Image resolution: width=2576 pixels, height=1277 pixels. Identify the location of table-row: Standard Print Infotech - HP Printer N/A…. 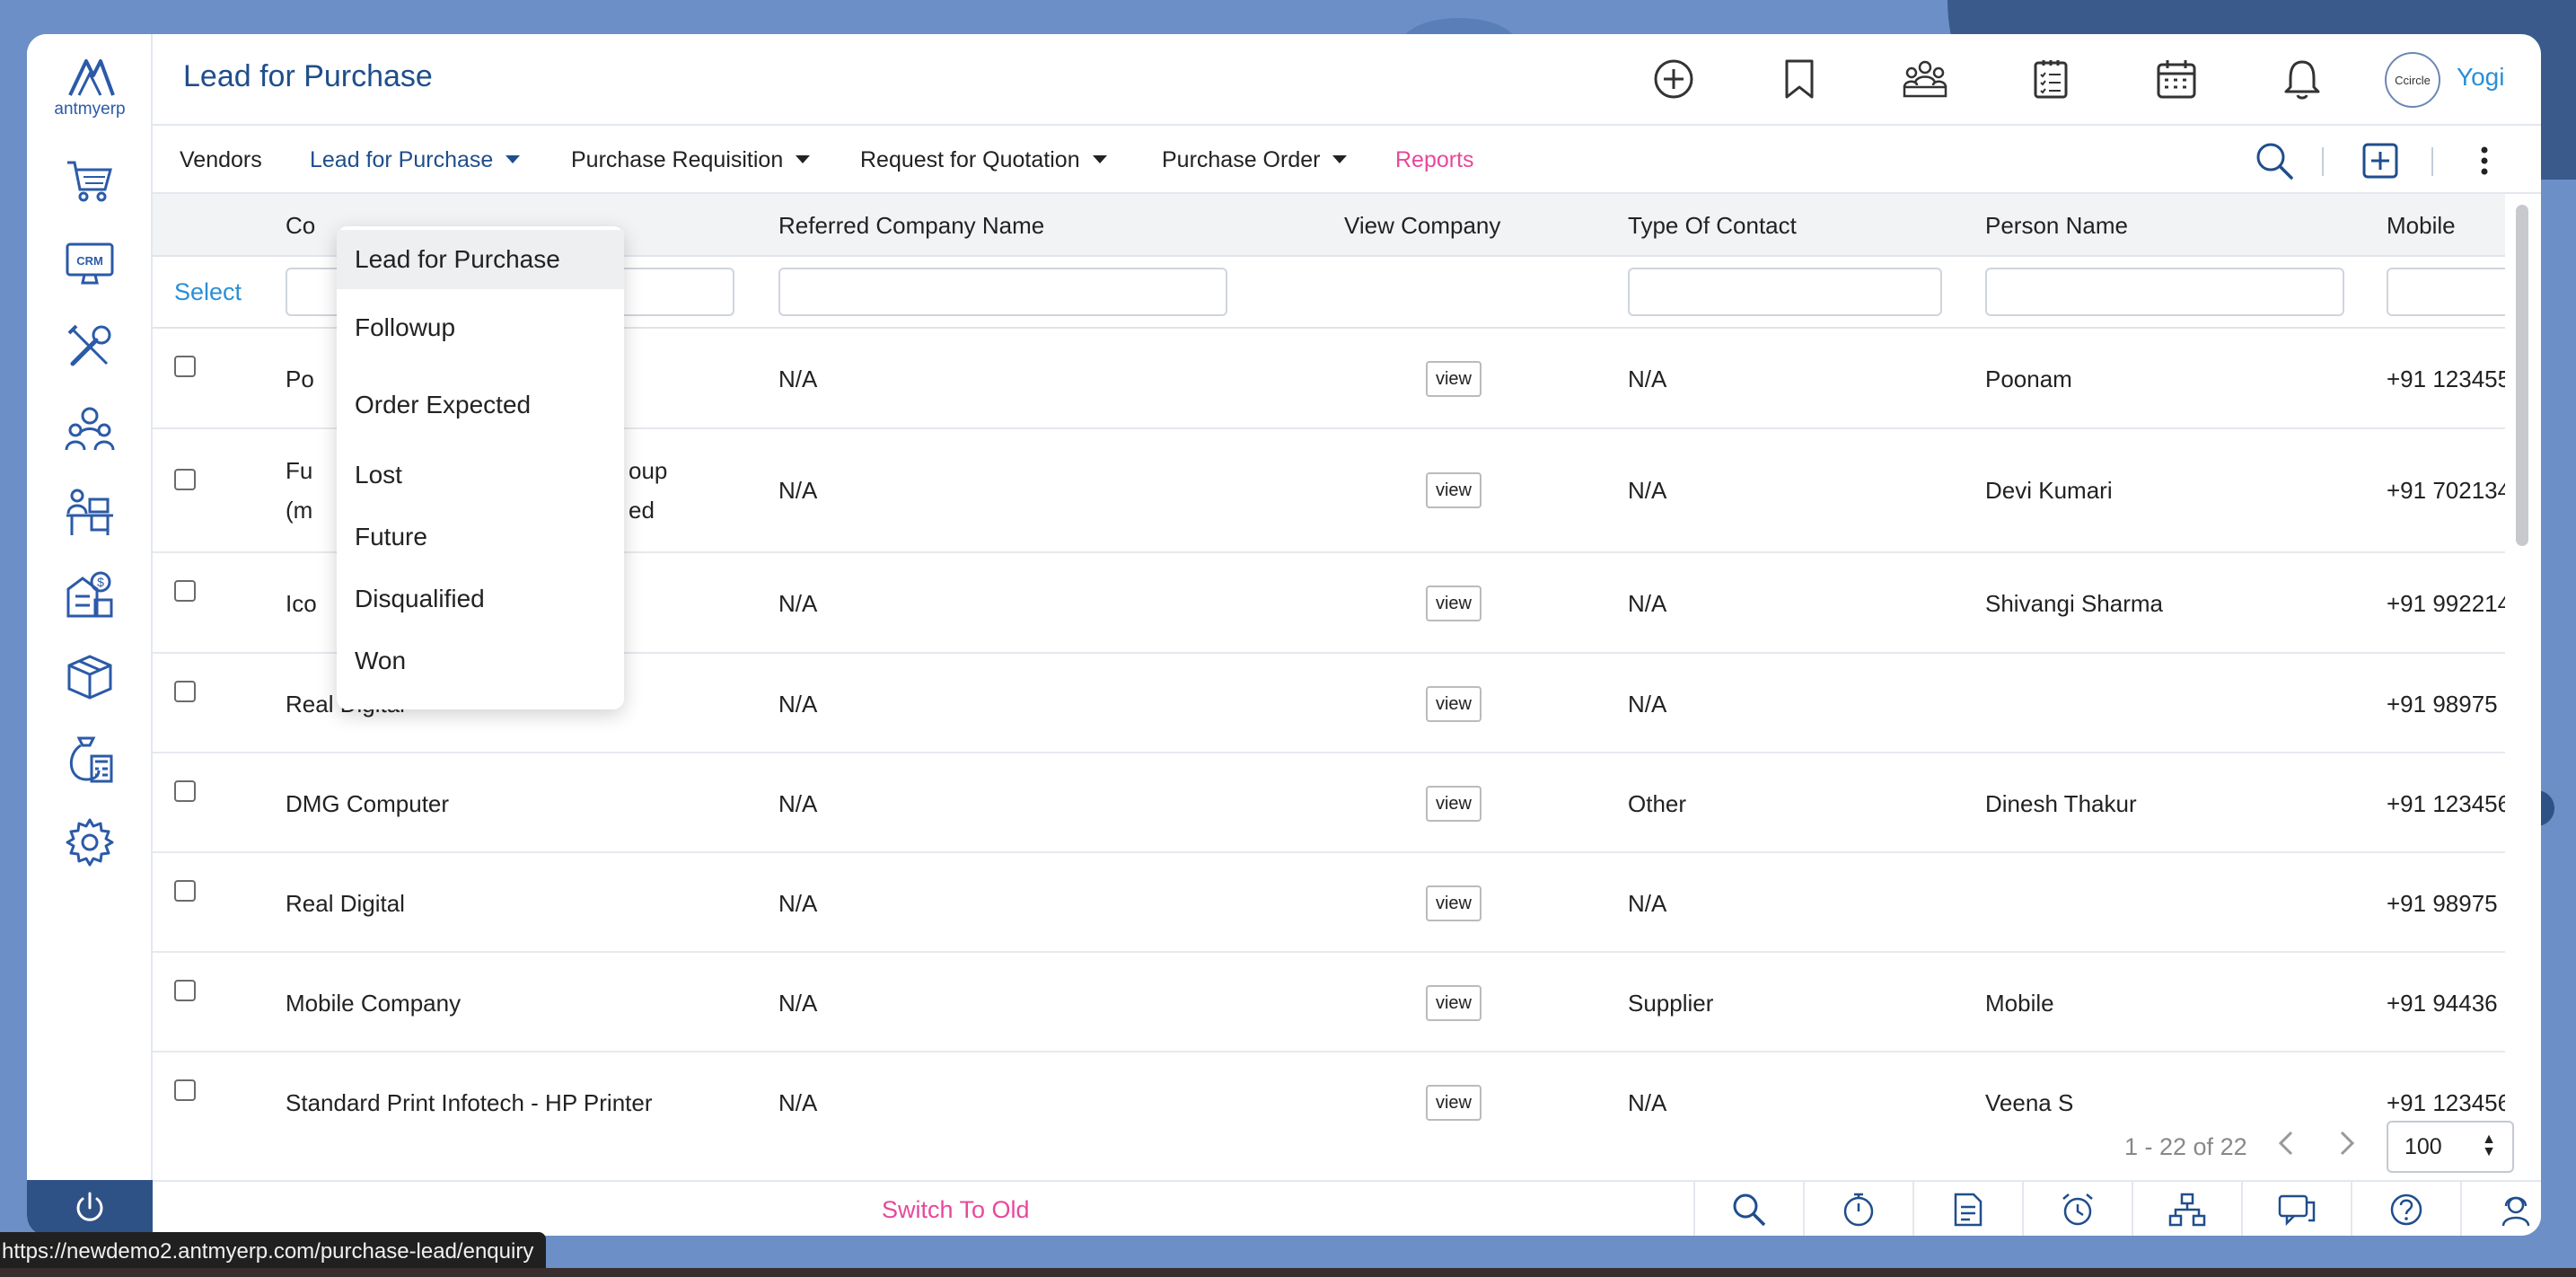
(1329, 1096).